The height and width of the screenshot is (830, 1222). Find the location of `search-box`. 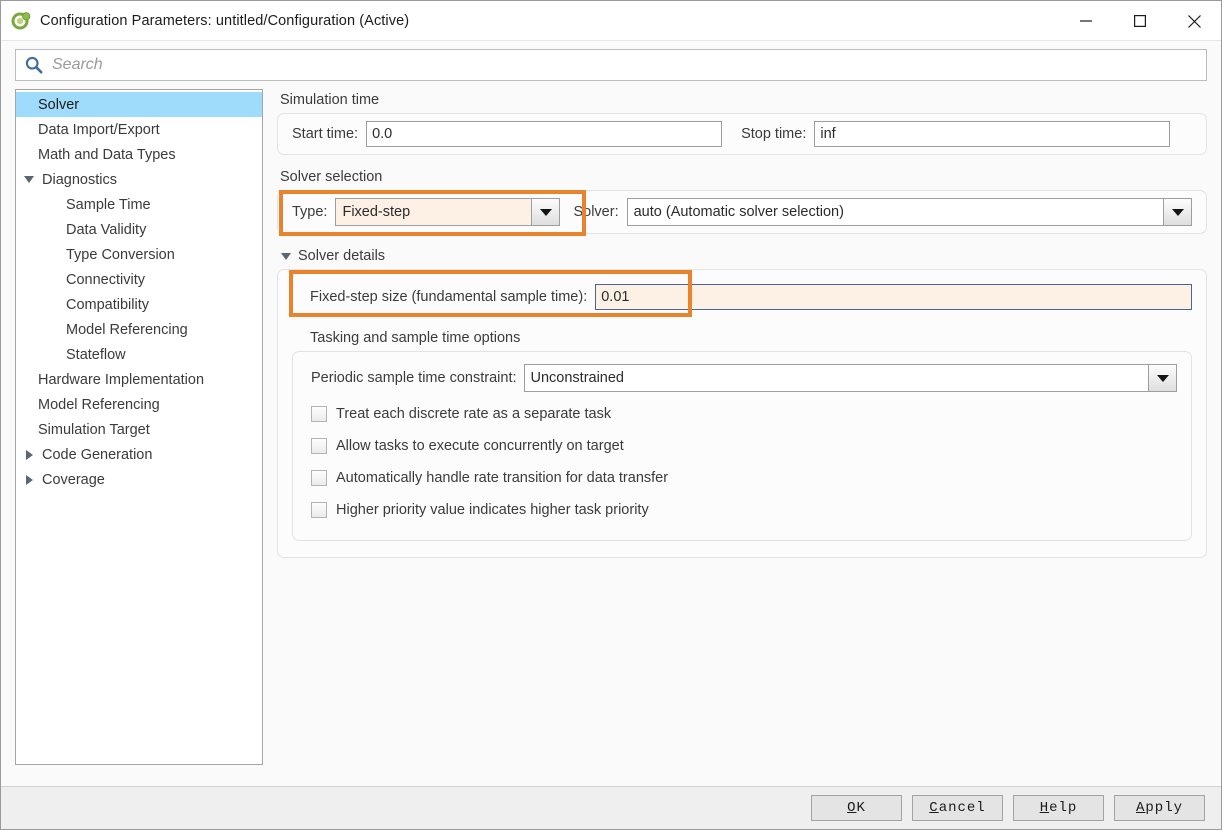

search-box is located at coordinates (611, 65).